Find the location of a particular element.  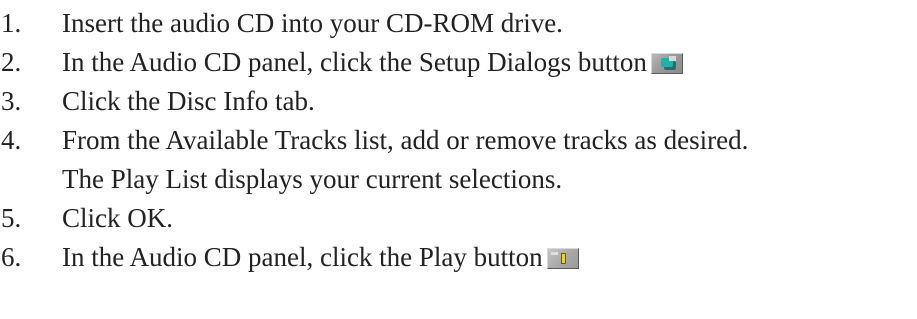

step-number: 5. is located at coordinates (11, 218).